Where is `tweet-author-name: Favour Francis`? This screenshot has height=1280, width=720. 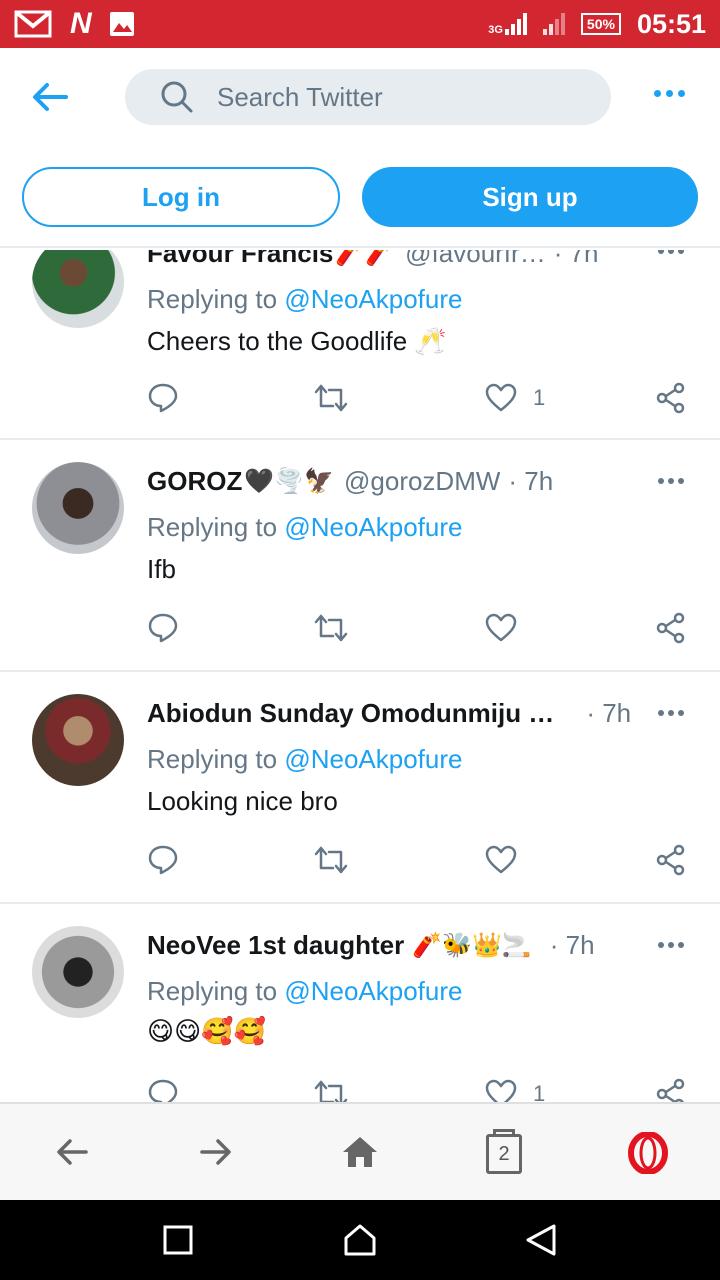 tweet-author-name: Favour Francis is located at coordinates (240, 259).